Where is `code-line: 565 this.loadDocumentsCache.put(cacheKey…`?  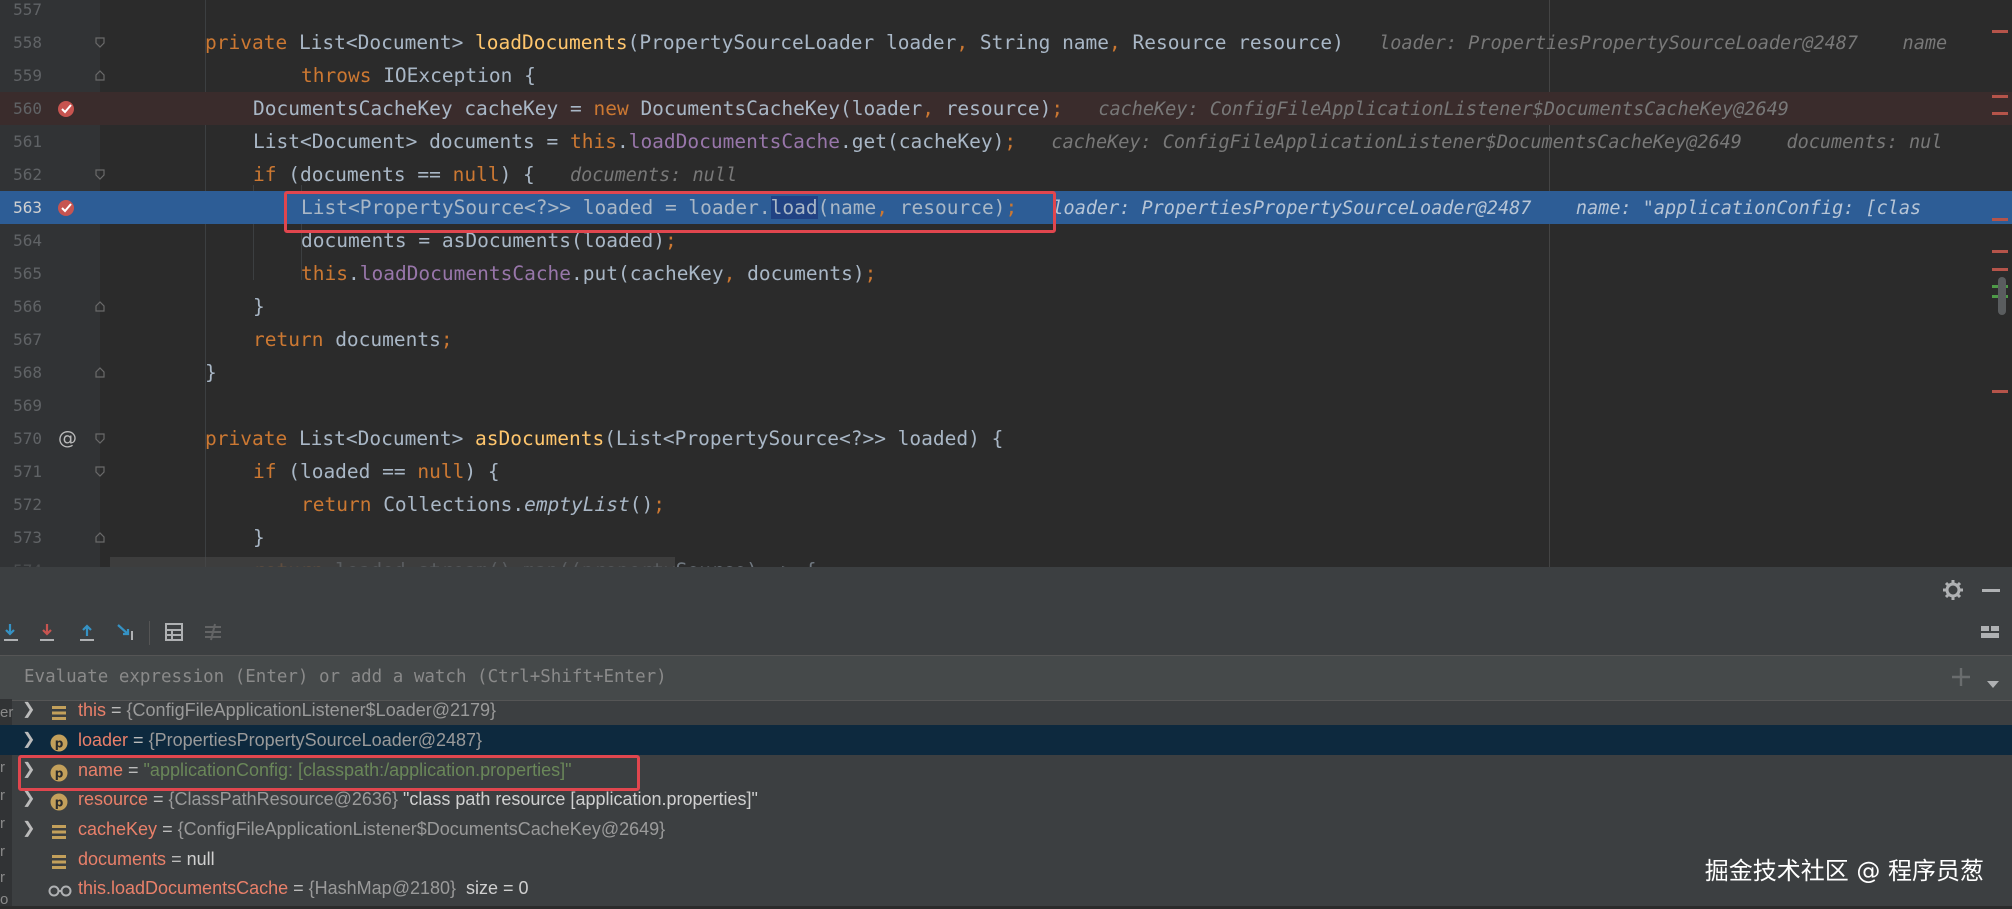
code-line: 565 this.loadDocumentsCache.put(cacheKey… is located at coordinates (1006, 273).